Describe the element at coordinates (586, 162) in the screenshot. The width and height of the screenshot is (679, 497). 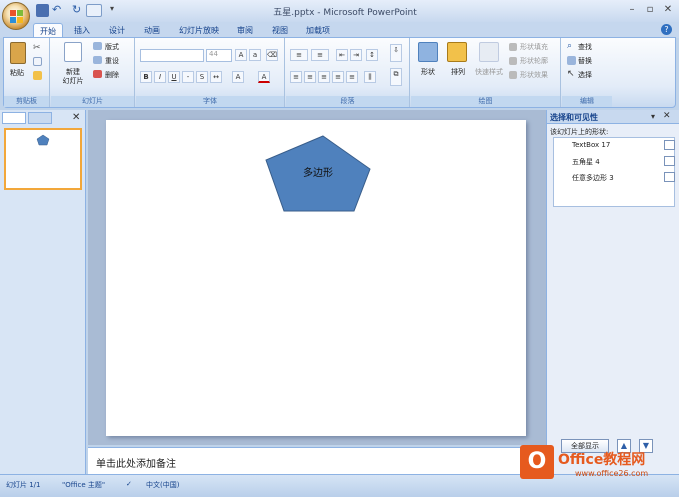
I see `shape-item-star: 五角星 4` at that location.